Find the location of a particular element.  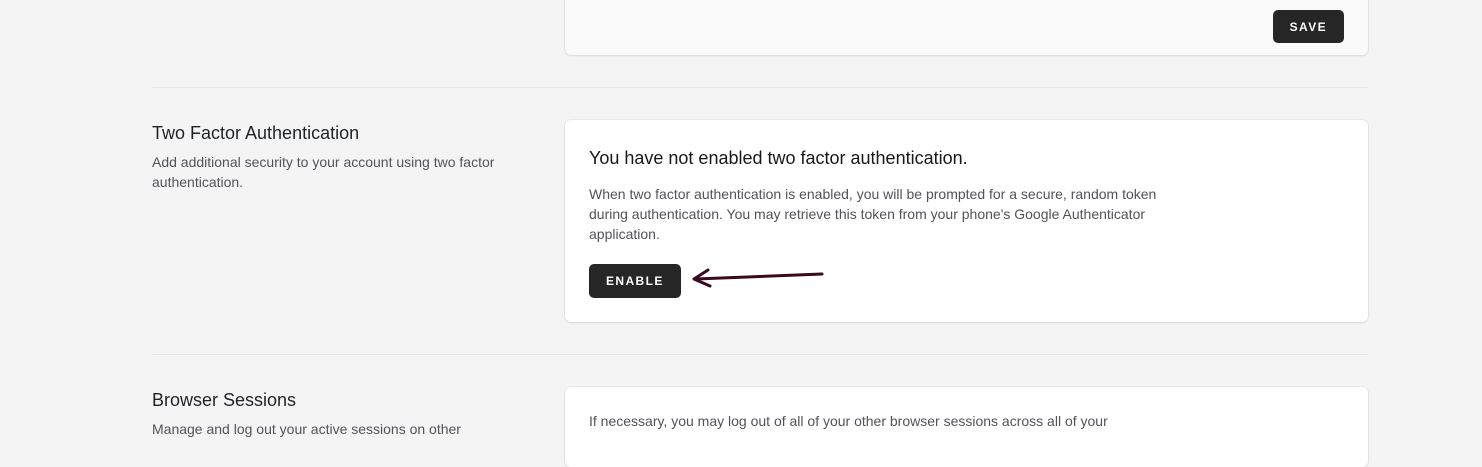

save-button: SAVE is located at coordinates (1308, 26).